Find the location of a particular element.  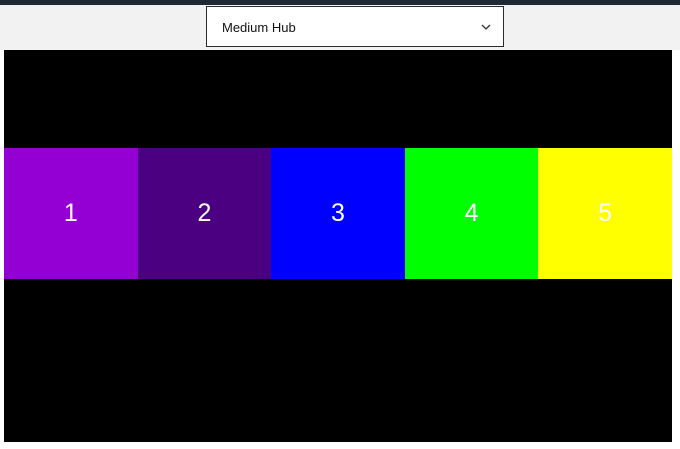

tile-label: 3 is located at coordinates (338, 213).